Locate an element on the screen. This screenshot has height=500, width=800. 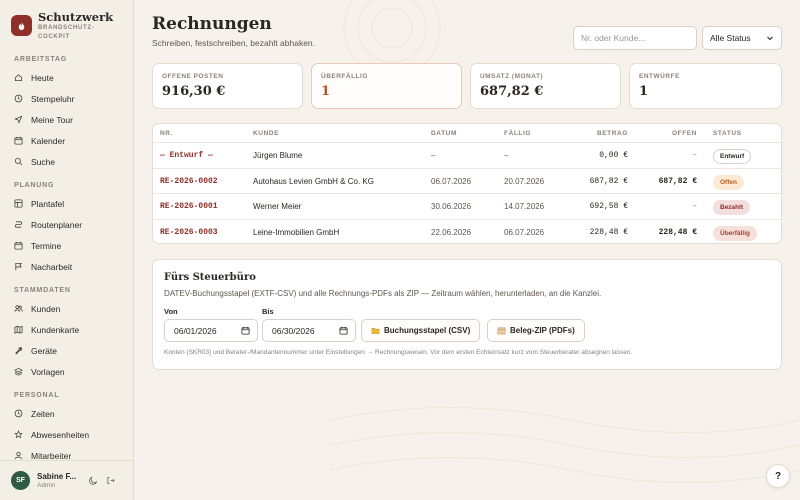
stat-value: 687,82 € is located at coordinates (512, 91).